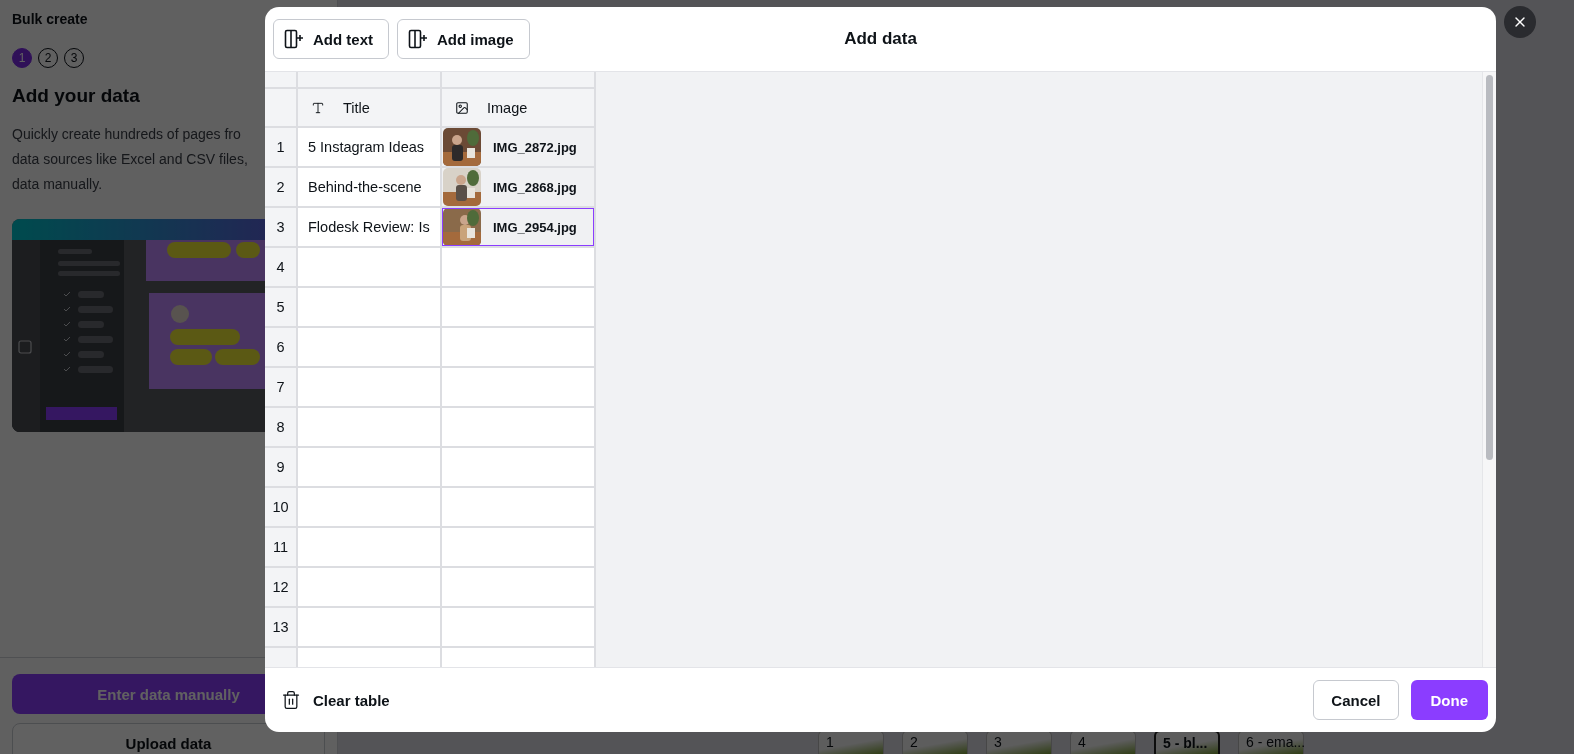 The image size is (1574, 754). What do you see at coordinates (280, 427) in the screenshot?
I see `row-number: 8` at bounding box center [280, 427].